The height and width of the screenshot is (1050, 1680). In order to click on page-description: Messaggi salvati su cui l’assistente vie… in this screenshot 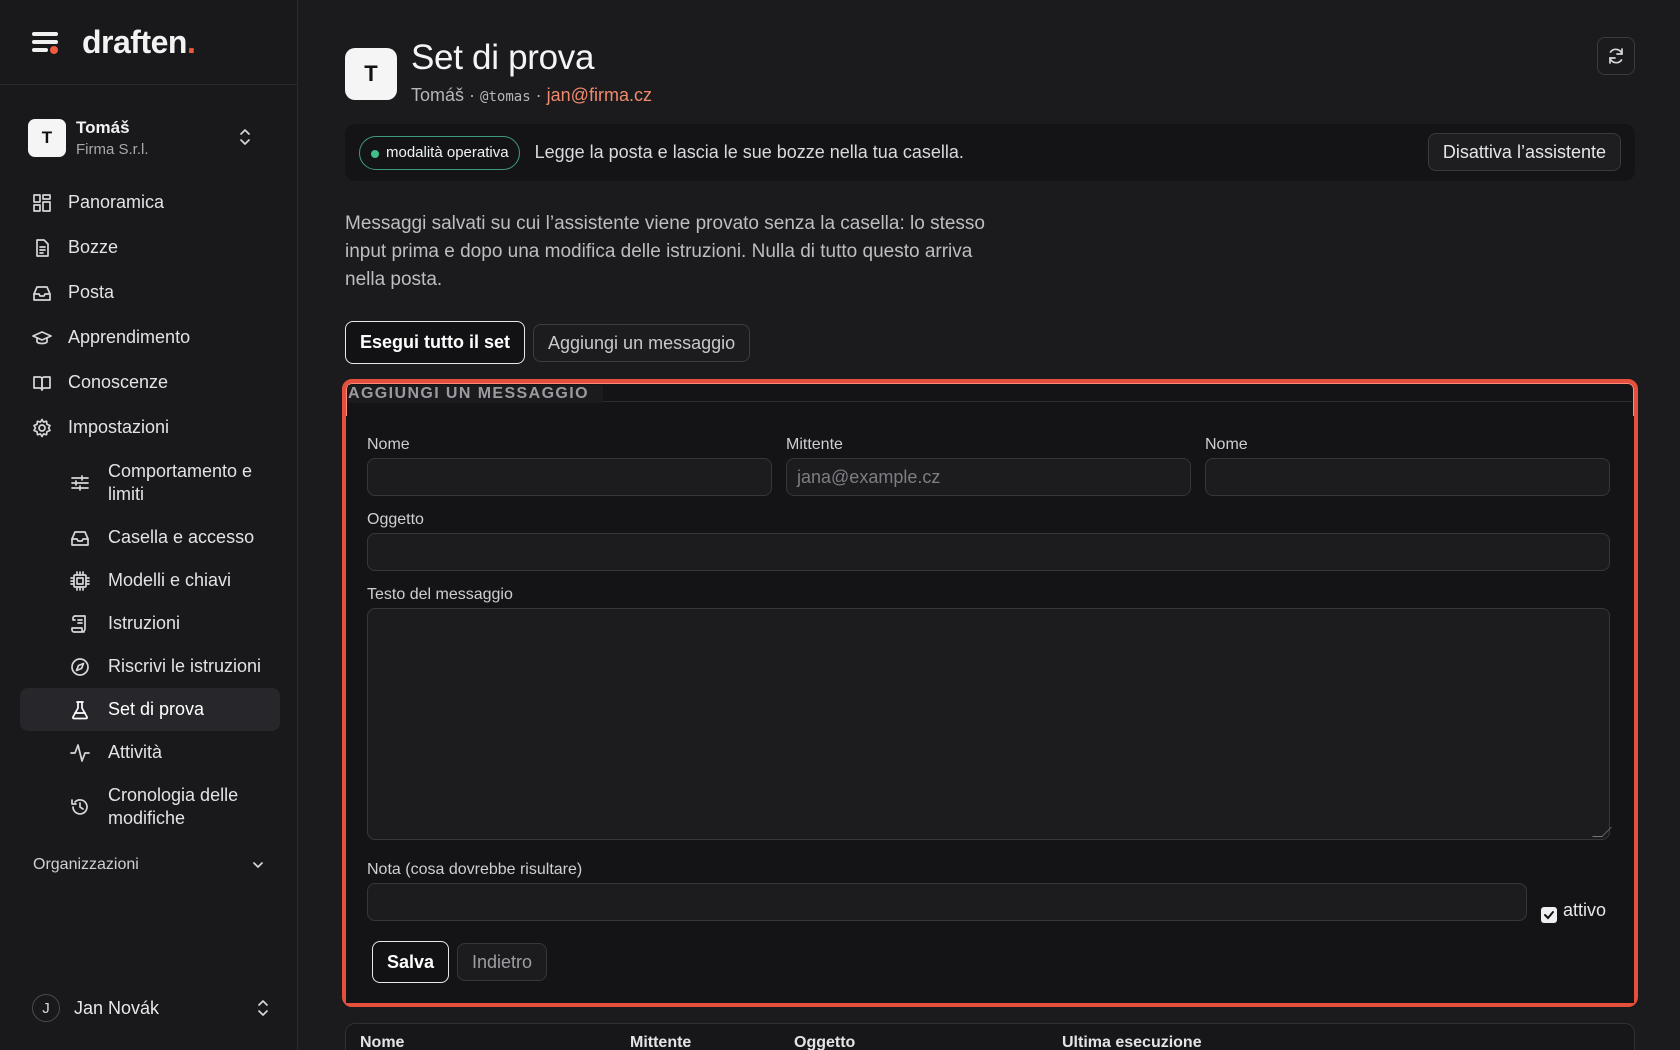, I will do `click(665, 251)`.